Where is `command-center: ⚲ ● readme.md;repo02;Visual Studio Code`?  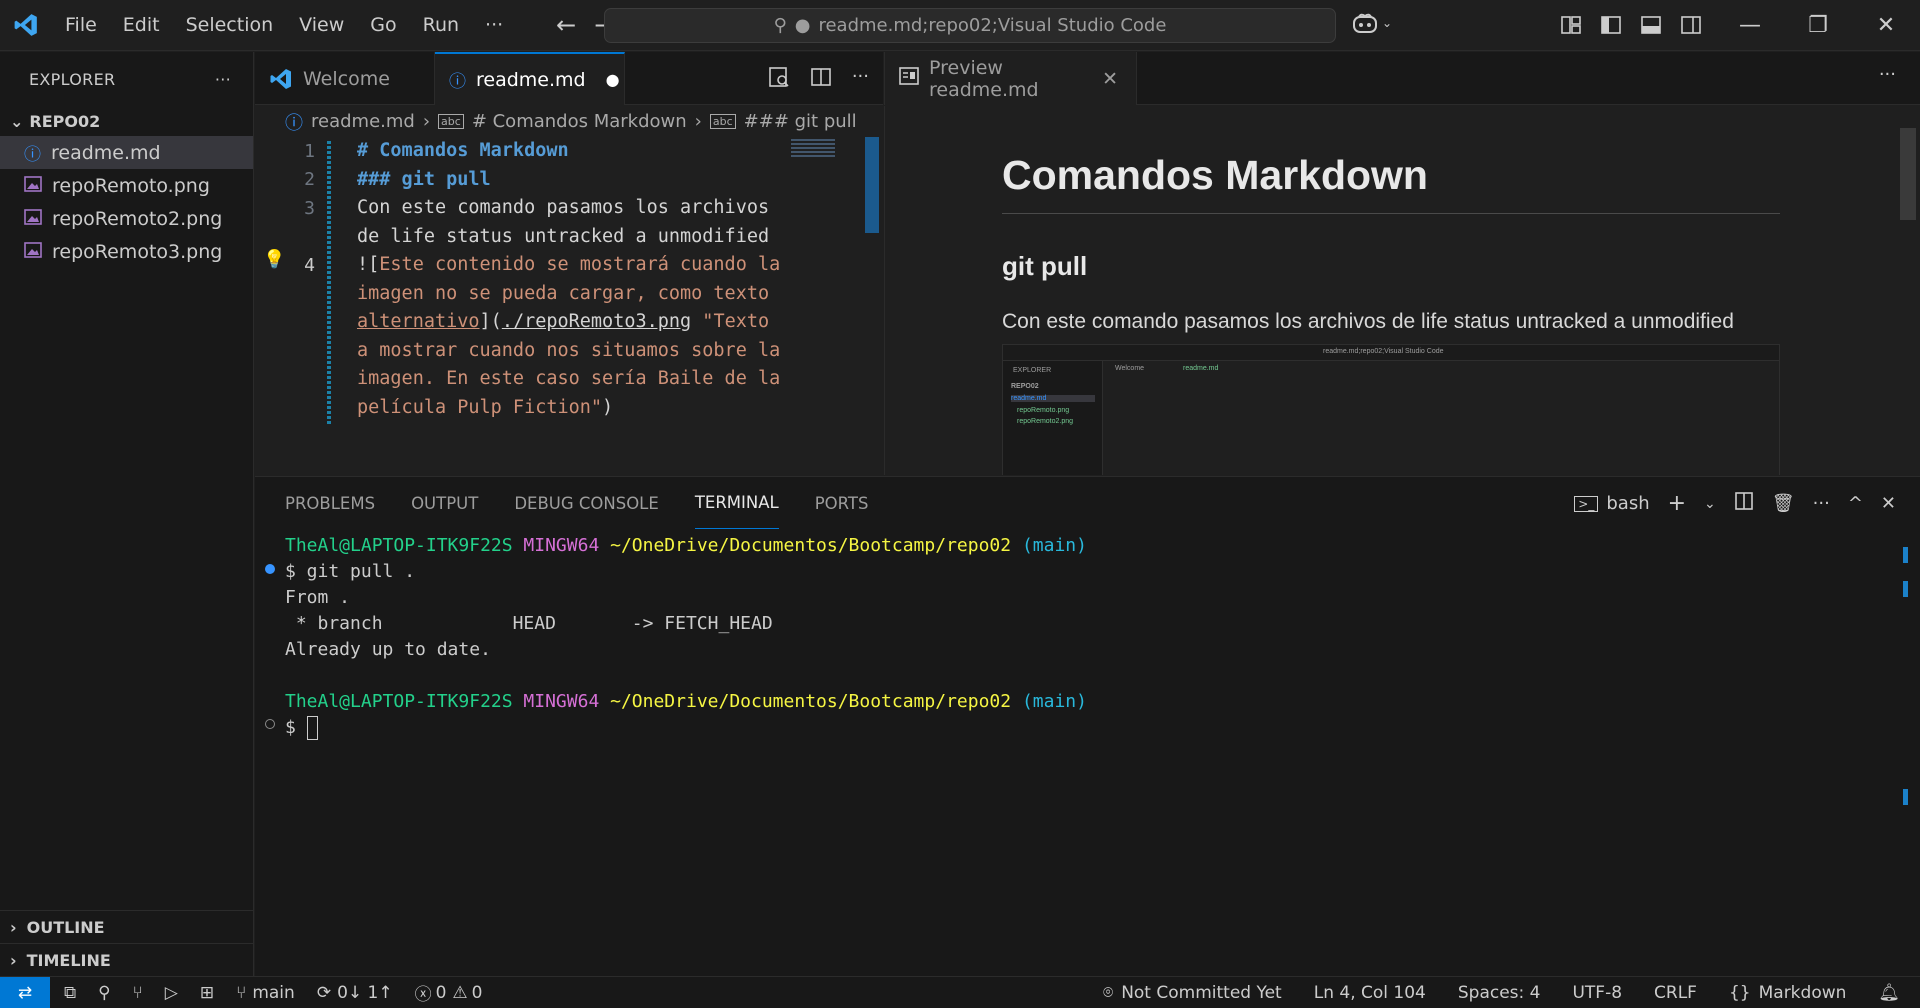 command-center: ⚲ ● readme.md;repo02;Visual Studio Code is located at coordinates (970, 25).